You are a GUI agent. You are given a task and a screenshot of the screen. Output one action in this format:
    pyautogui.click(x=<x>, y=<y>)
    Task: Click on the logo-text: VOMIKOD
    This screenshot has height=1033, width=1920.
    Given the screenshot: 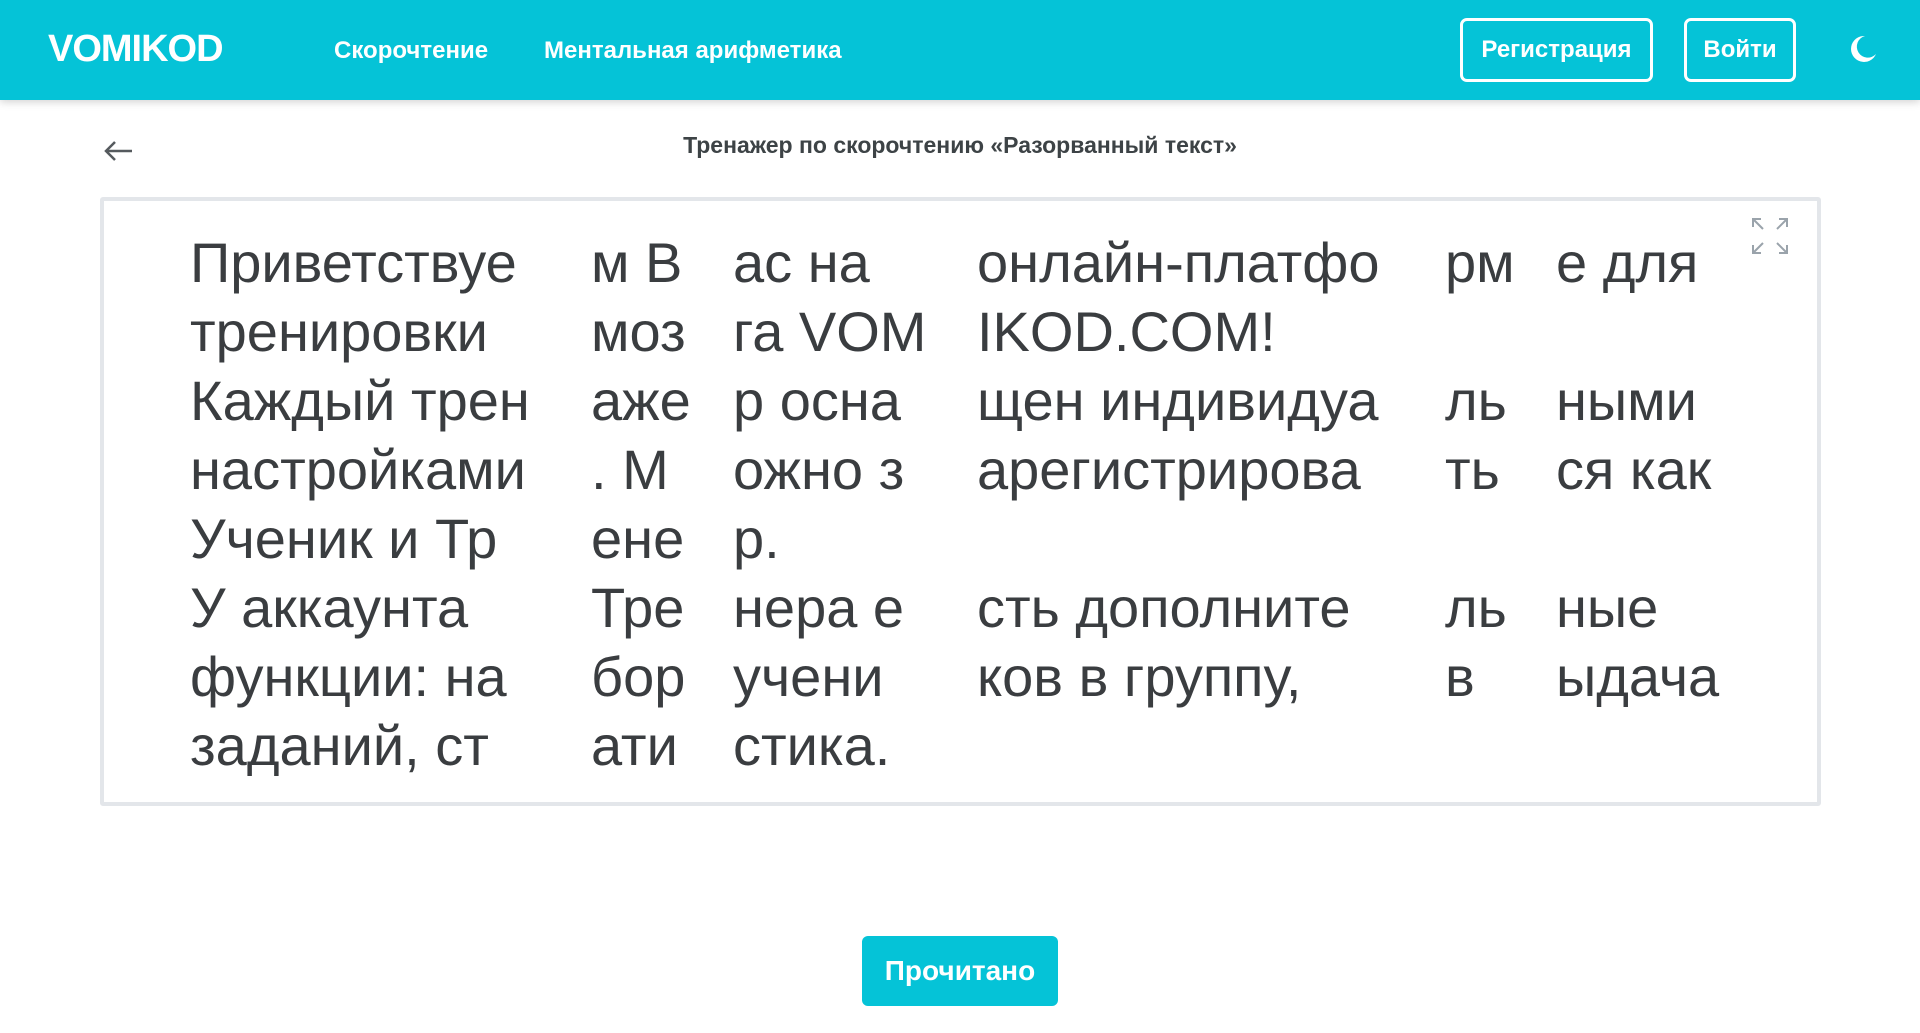 What is the action you would take?
    pyautogui.click(x=136, y=49)
    